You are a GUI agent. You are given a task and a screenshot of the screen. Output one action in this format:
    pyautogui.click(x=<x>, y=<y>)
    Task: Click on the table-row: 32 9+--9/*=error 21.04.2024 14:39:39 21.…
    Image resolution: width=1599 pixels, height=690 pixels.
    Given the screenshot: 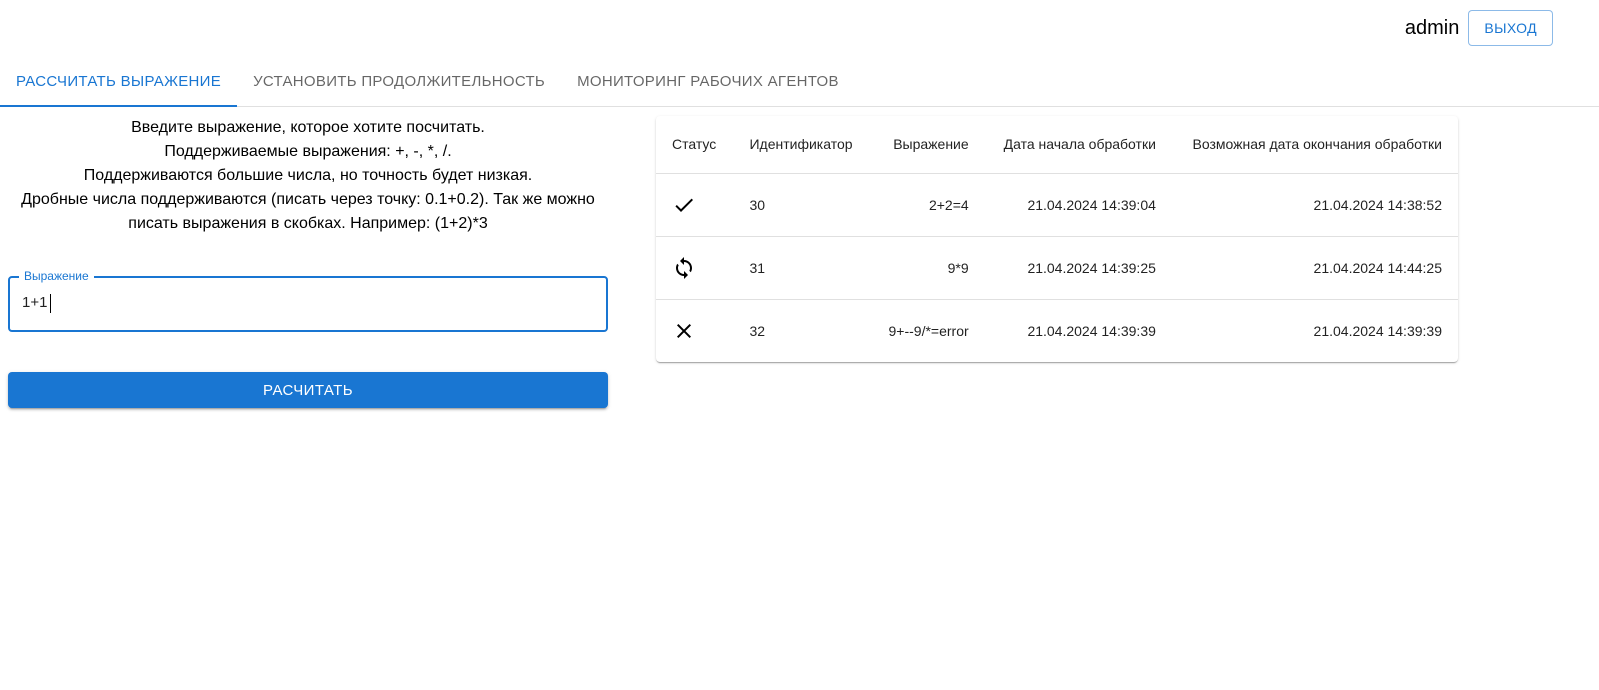 What is the action you would take?
    pyautogui.click(x=1057, y=330)
    